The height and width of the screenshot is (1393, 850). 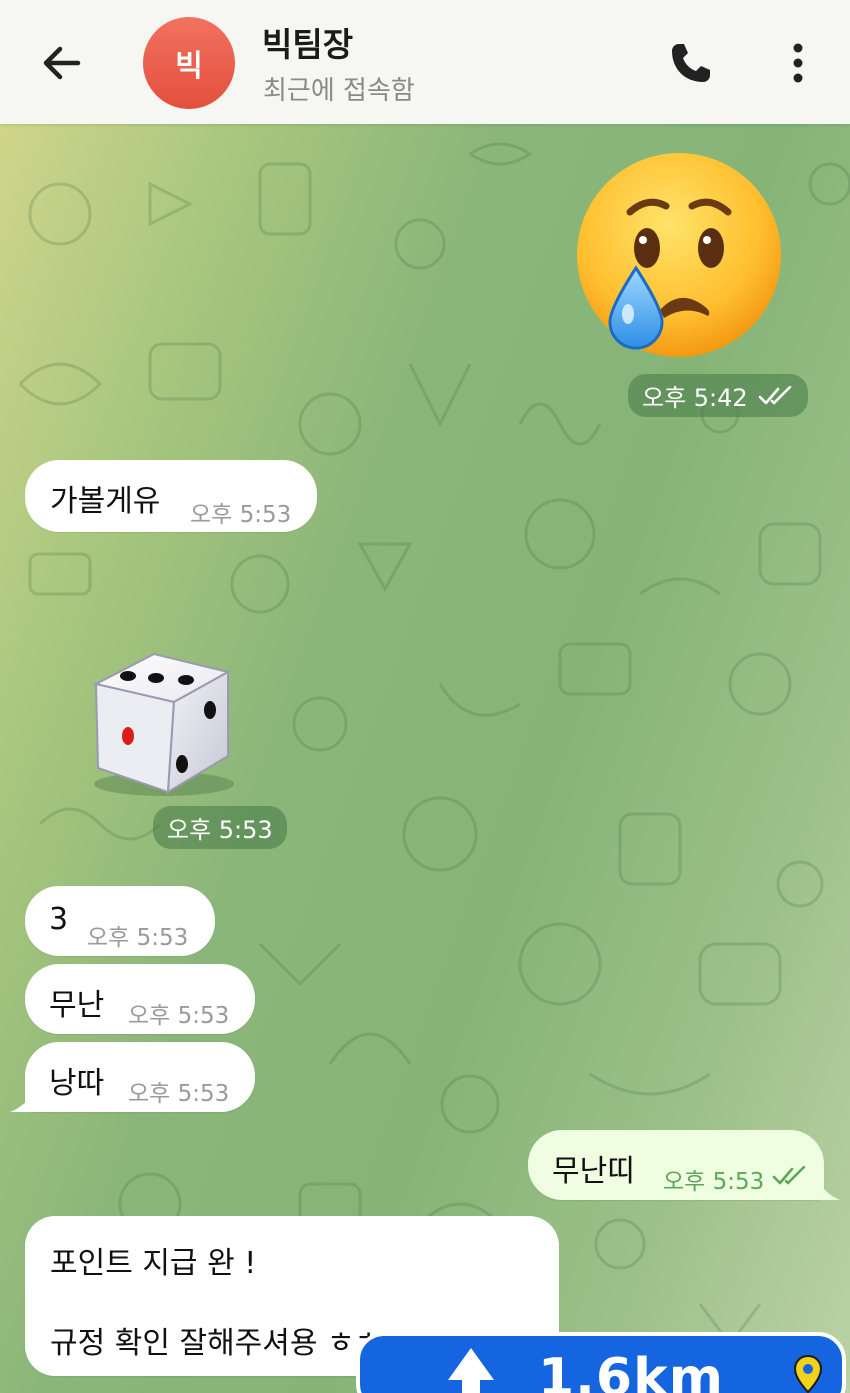 What do you see at coordinates (631, 1370) in the screenshot?
I see `navigation-distance: 1.6km` at bounding box center [631, 1370].